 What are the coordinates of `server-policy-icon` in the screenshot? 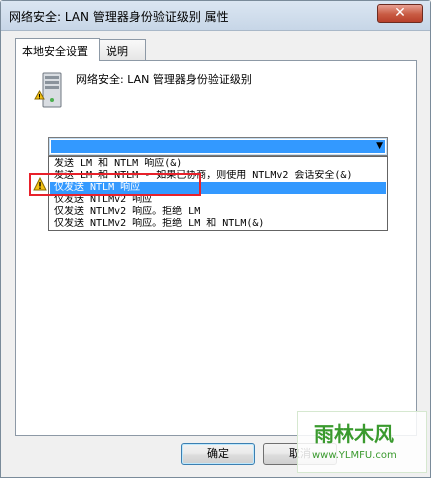 It's located at (48, 90).